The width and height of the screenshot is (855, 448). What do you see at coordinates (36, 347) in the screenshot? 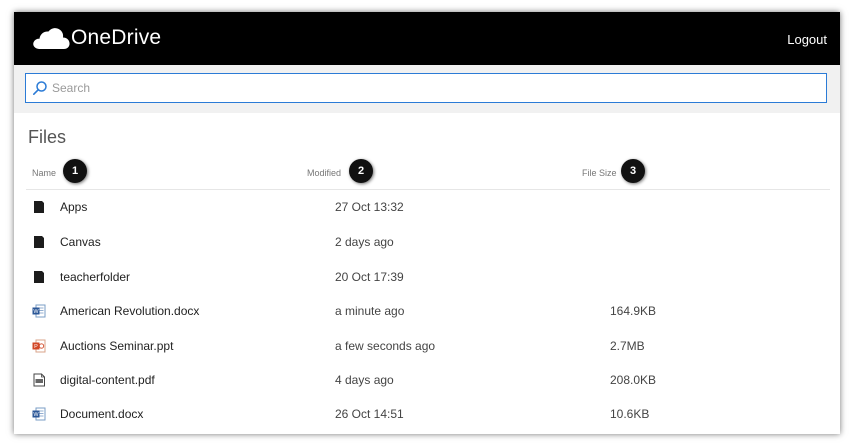
I see `svg-text: P` at bounding box center [36, 347].